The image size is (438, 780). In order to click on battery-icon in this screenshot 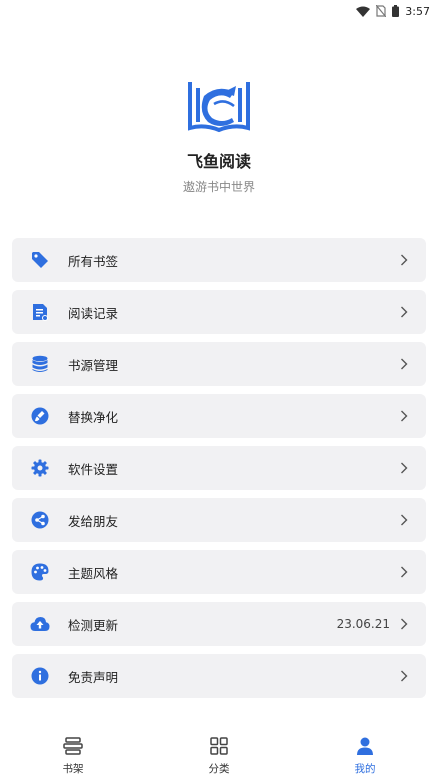, I will do `click(396, 11)`.